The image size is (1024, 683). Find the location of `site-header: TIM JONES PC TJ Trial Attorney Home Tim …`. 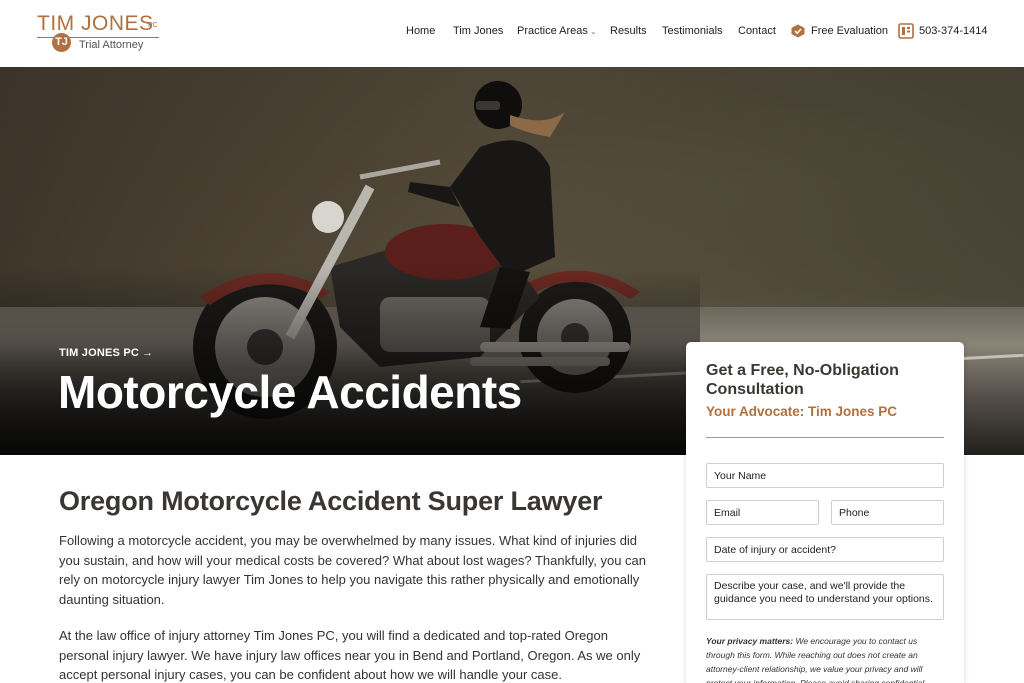

site-header: TIM JONES PC TJ Trial Attorney Home Tim … is located at coordinates (512, 33).